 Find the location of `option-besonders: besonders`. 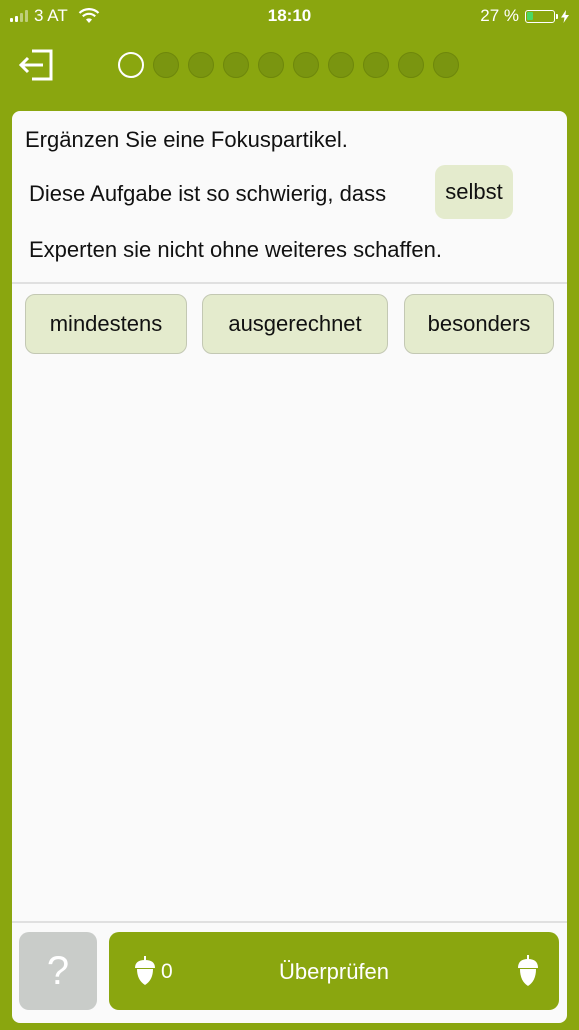

option-besonders: besonders is located at coordinates (479, 324).